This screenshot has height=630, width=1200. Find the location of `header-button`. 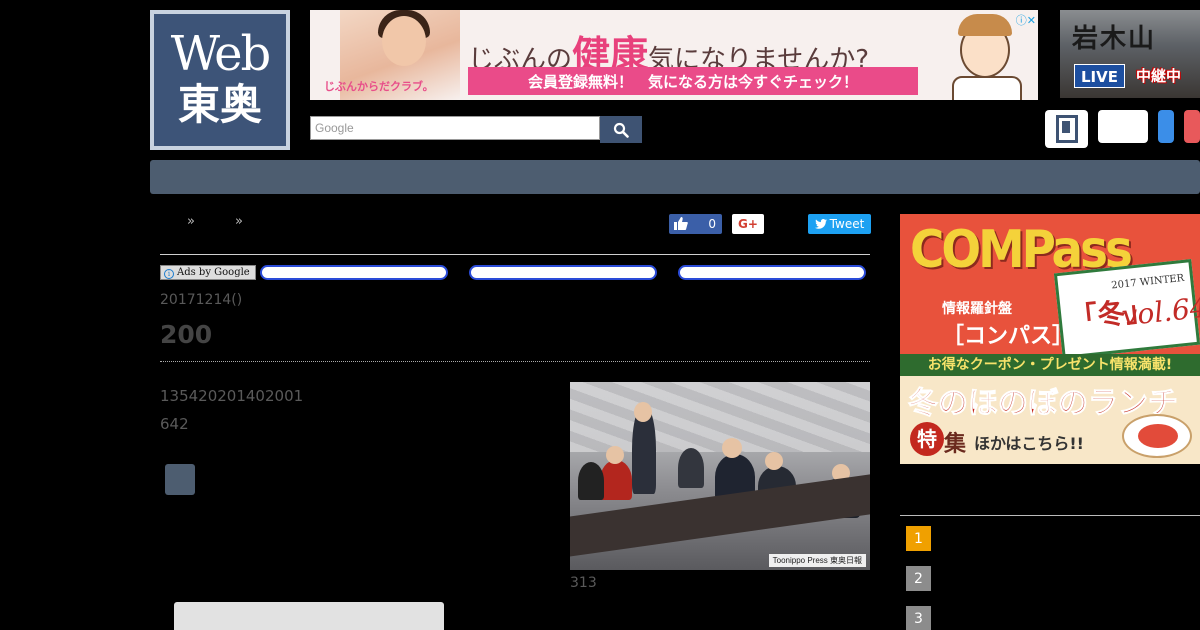

header-button is located at coordinates (1123, 126).